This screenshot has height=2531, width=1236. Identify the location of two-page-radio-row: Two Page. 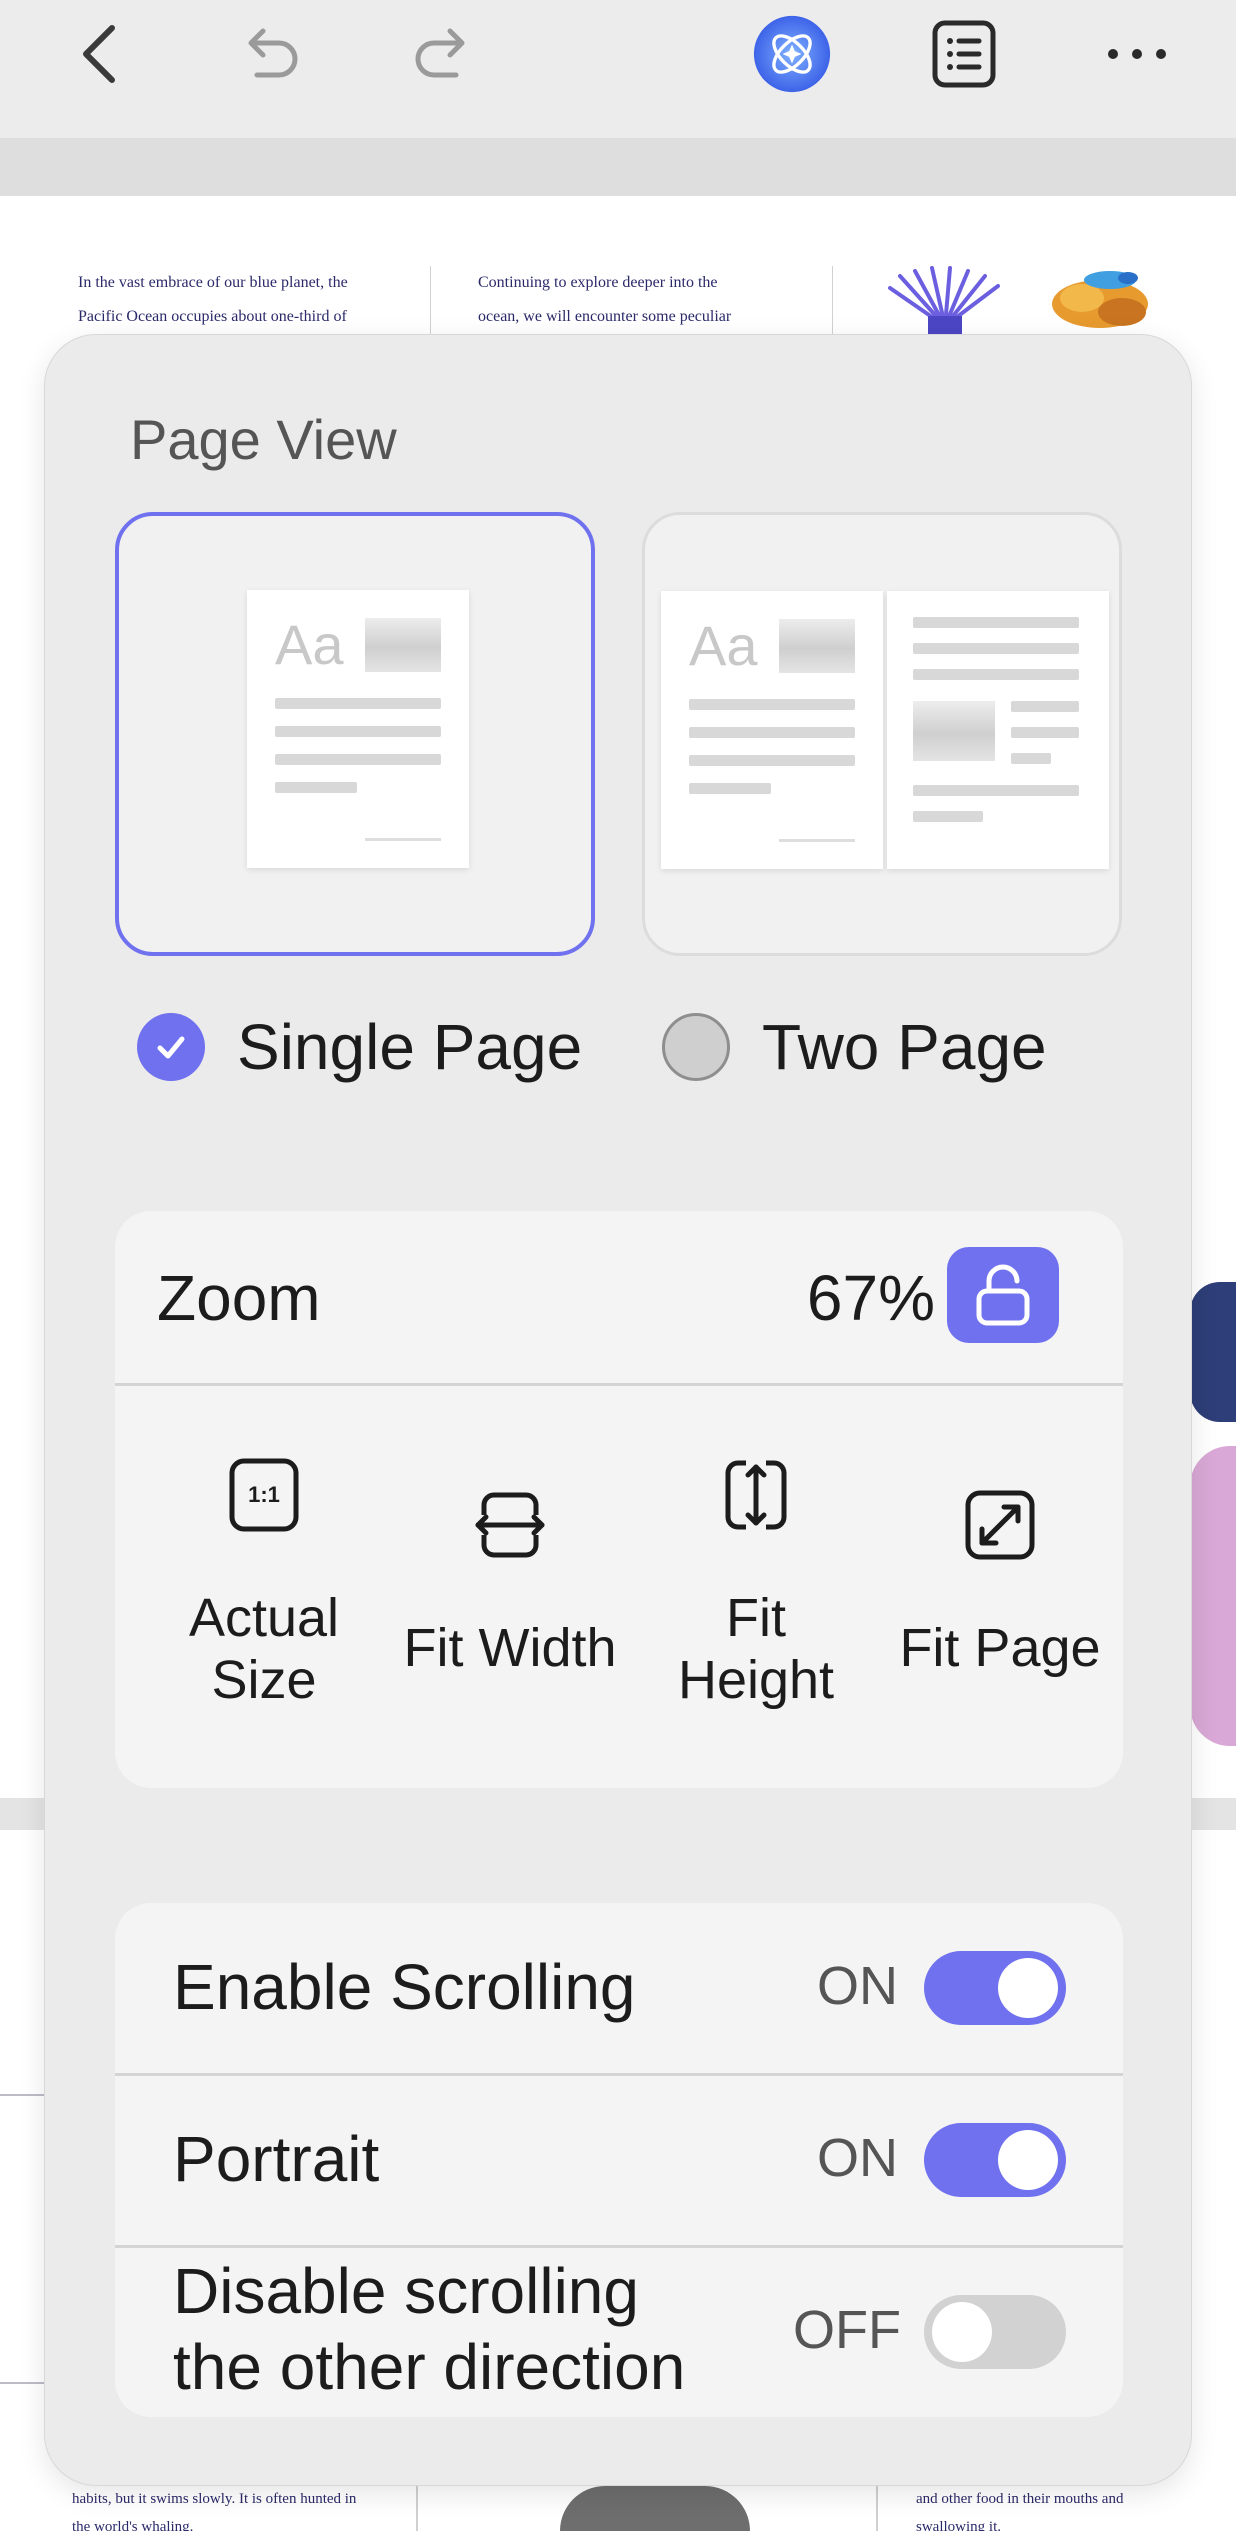
(854, 1047).